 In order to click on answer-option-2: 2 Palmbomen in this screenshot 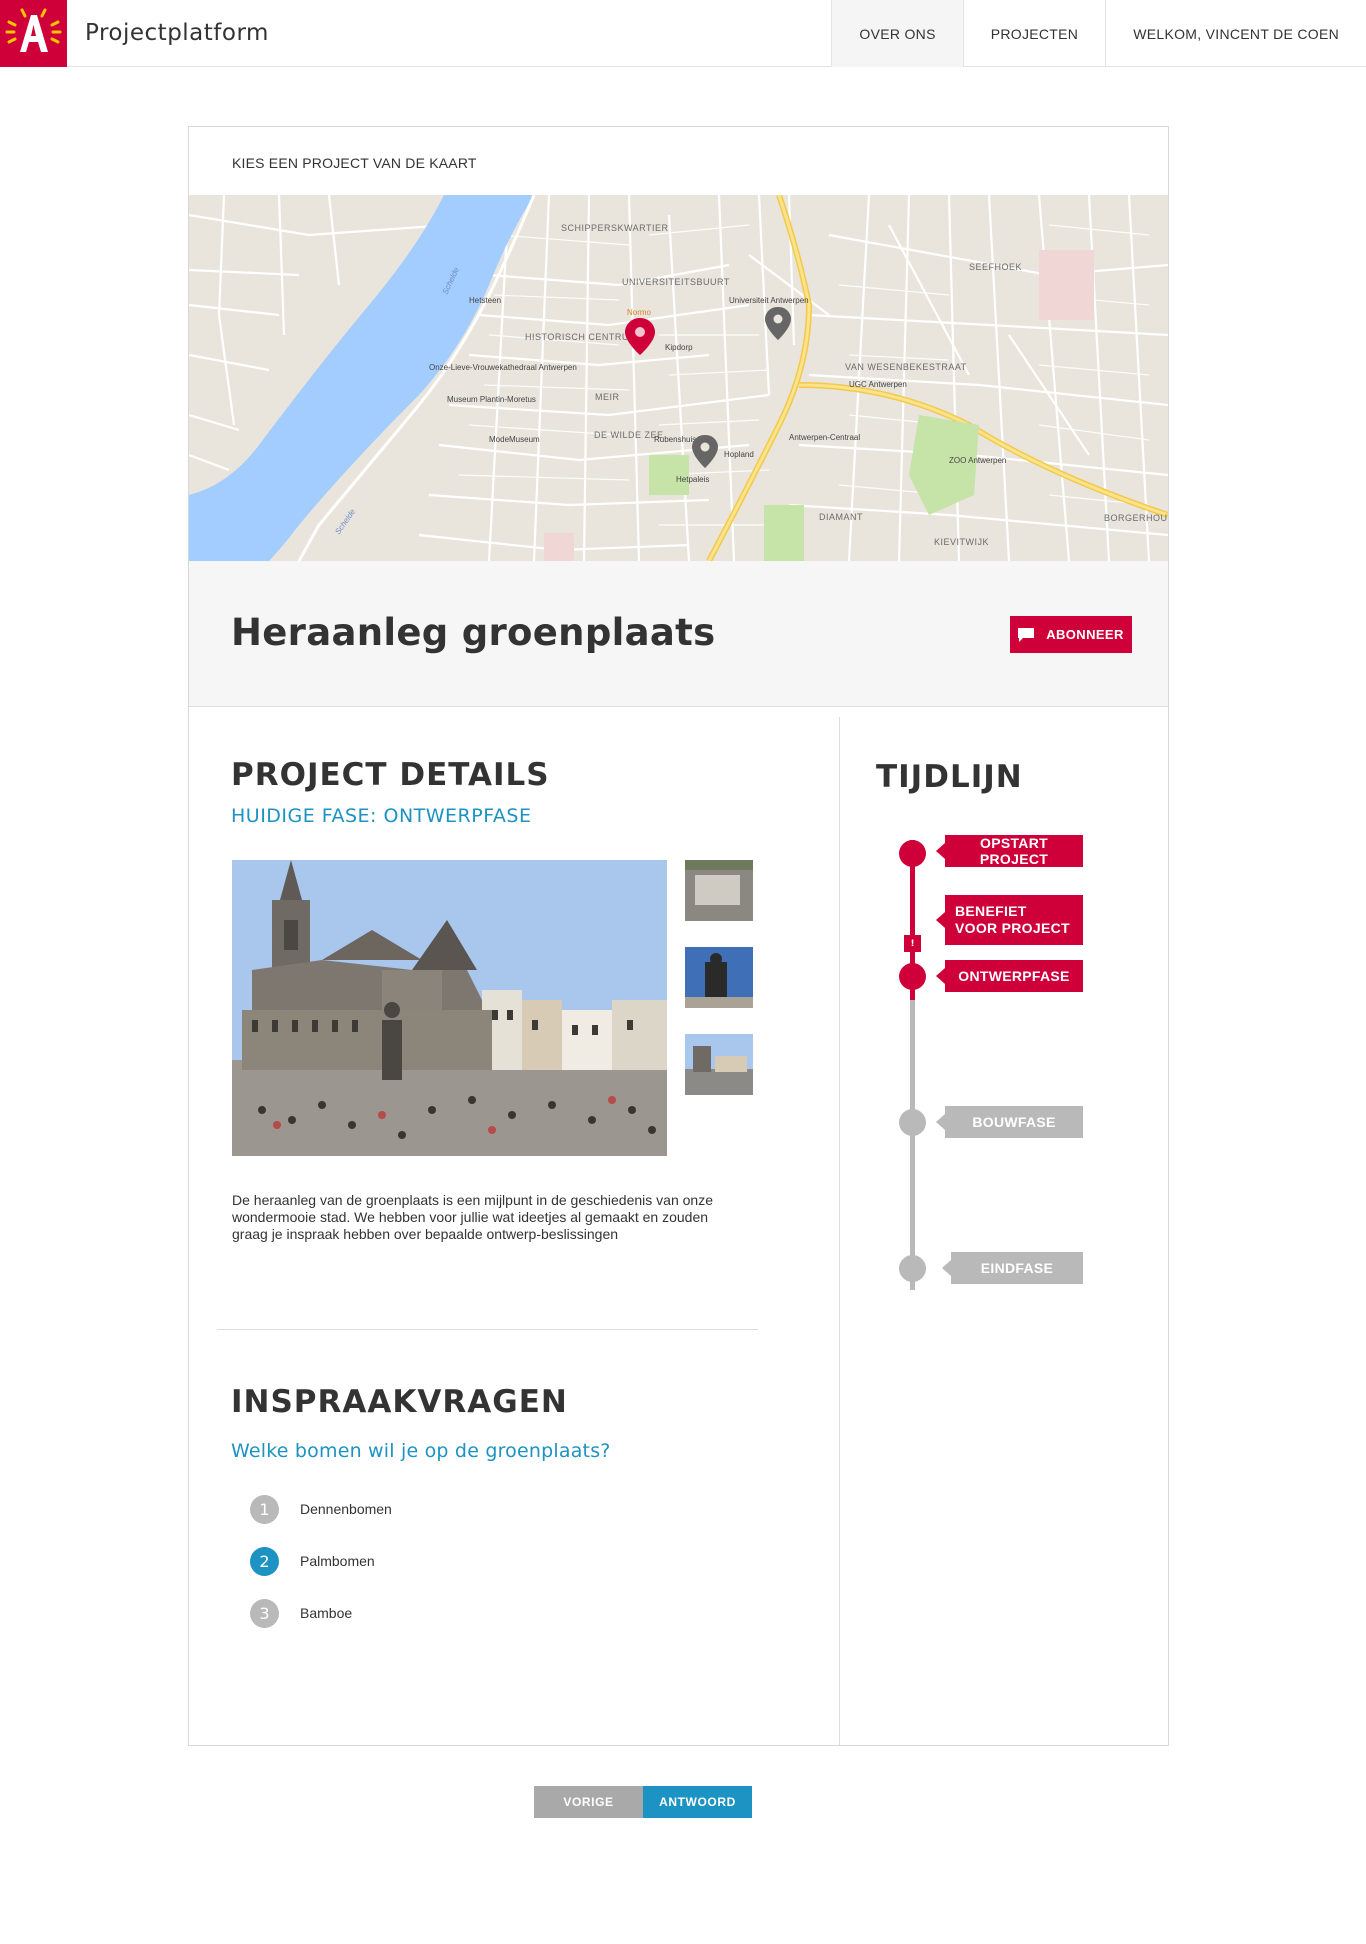, I will do `click(312, 1561)`.